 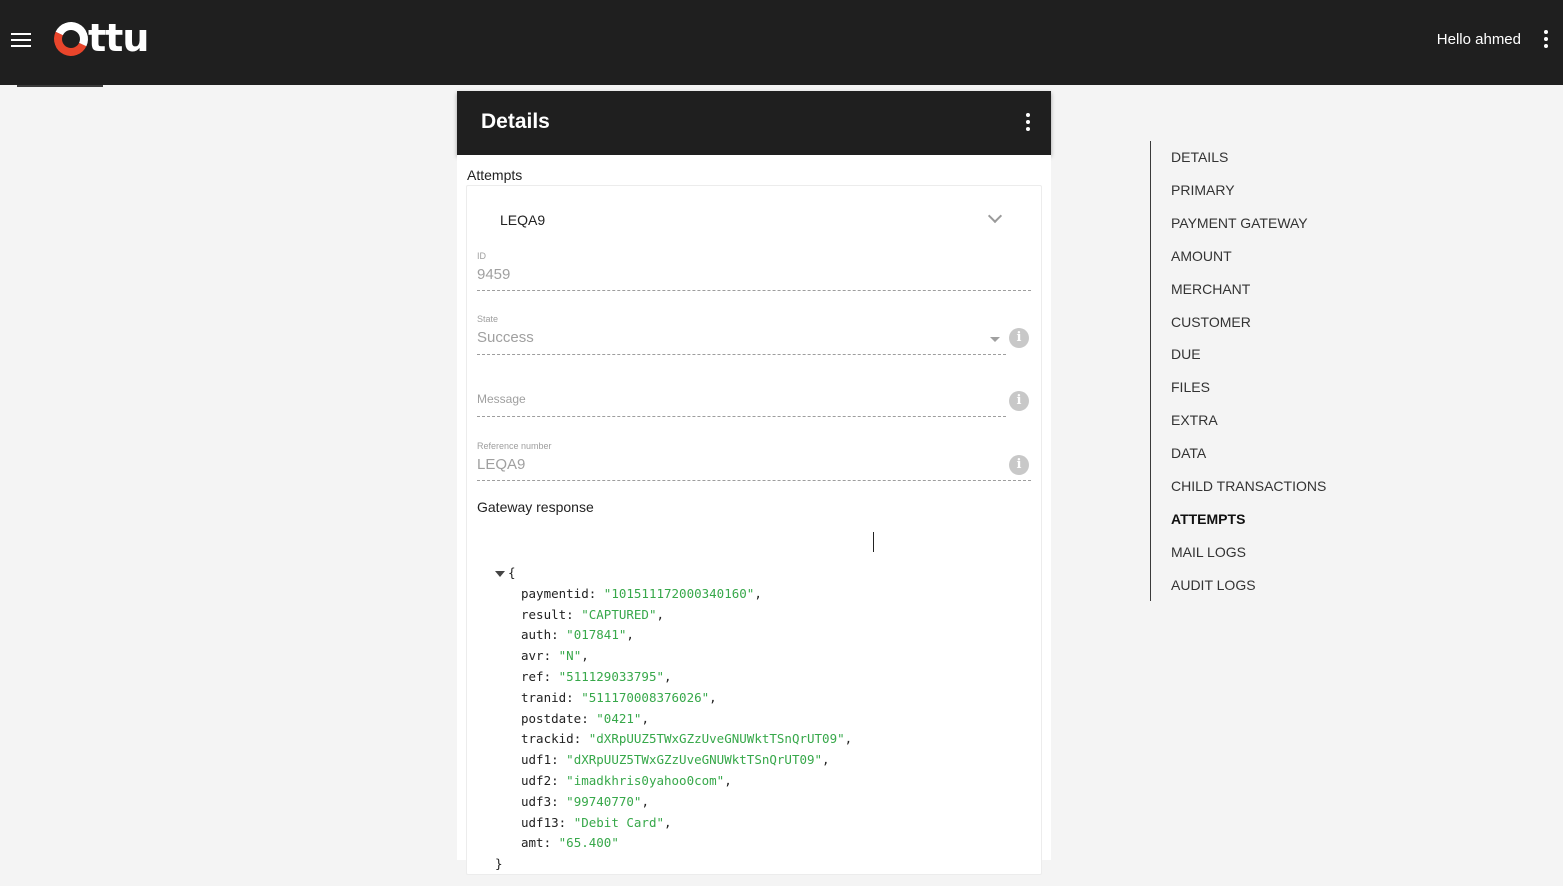 I want to click on nav-item-due: DUE, so click(x=1186, y=354).